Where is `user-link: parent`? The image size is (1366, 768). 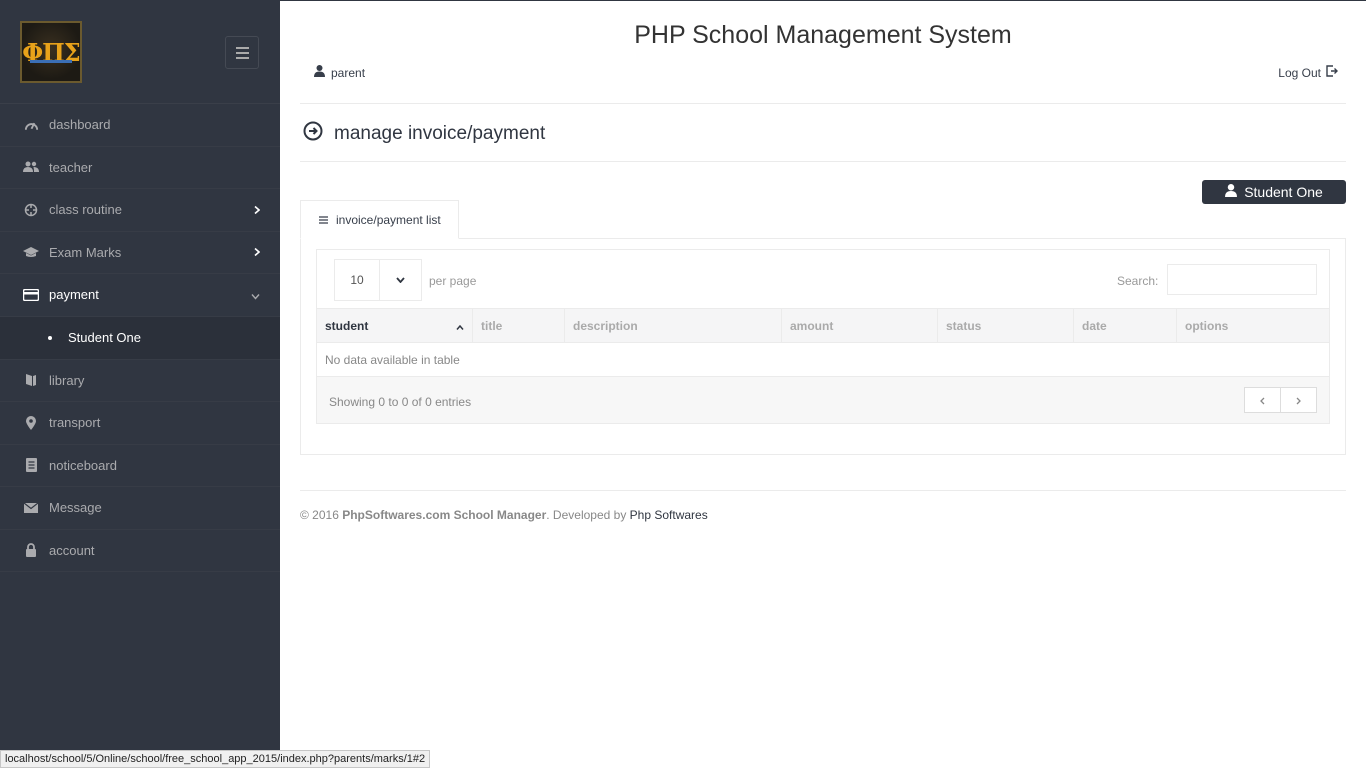
user-link: parent is located at coordinates (339, 72).